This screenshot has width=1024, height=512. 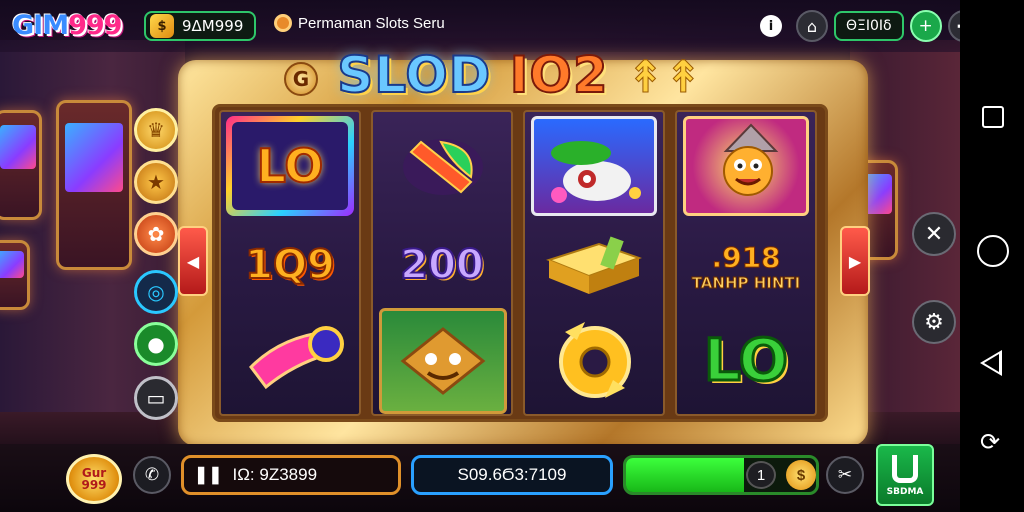 I want to click on home-icon, so click(x=993, y=251).